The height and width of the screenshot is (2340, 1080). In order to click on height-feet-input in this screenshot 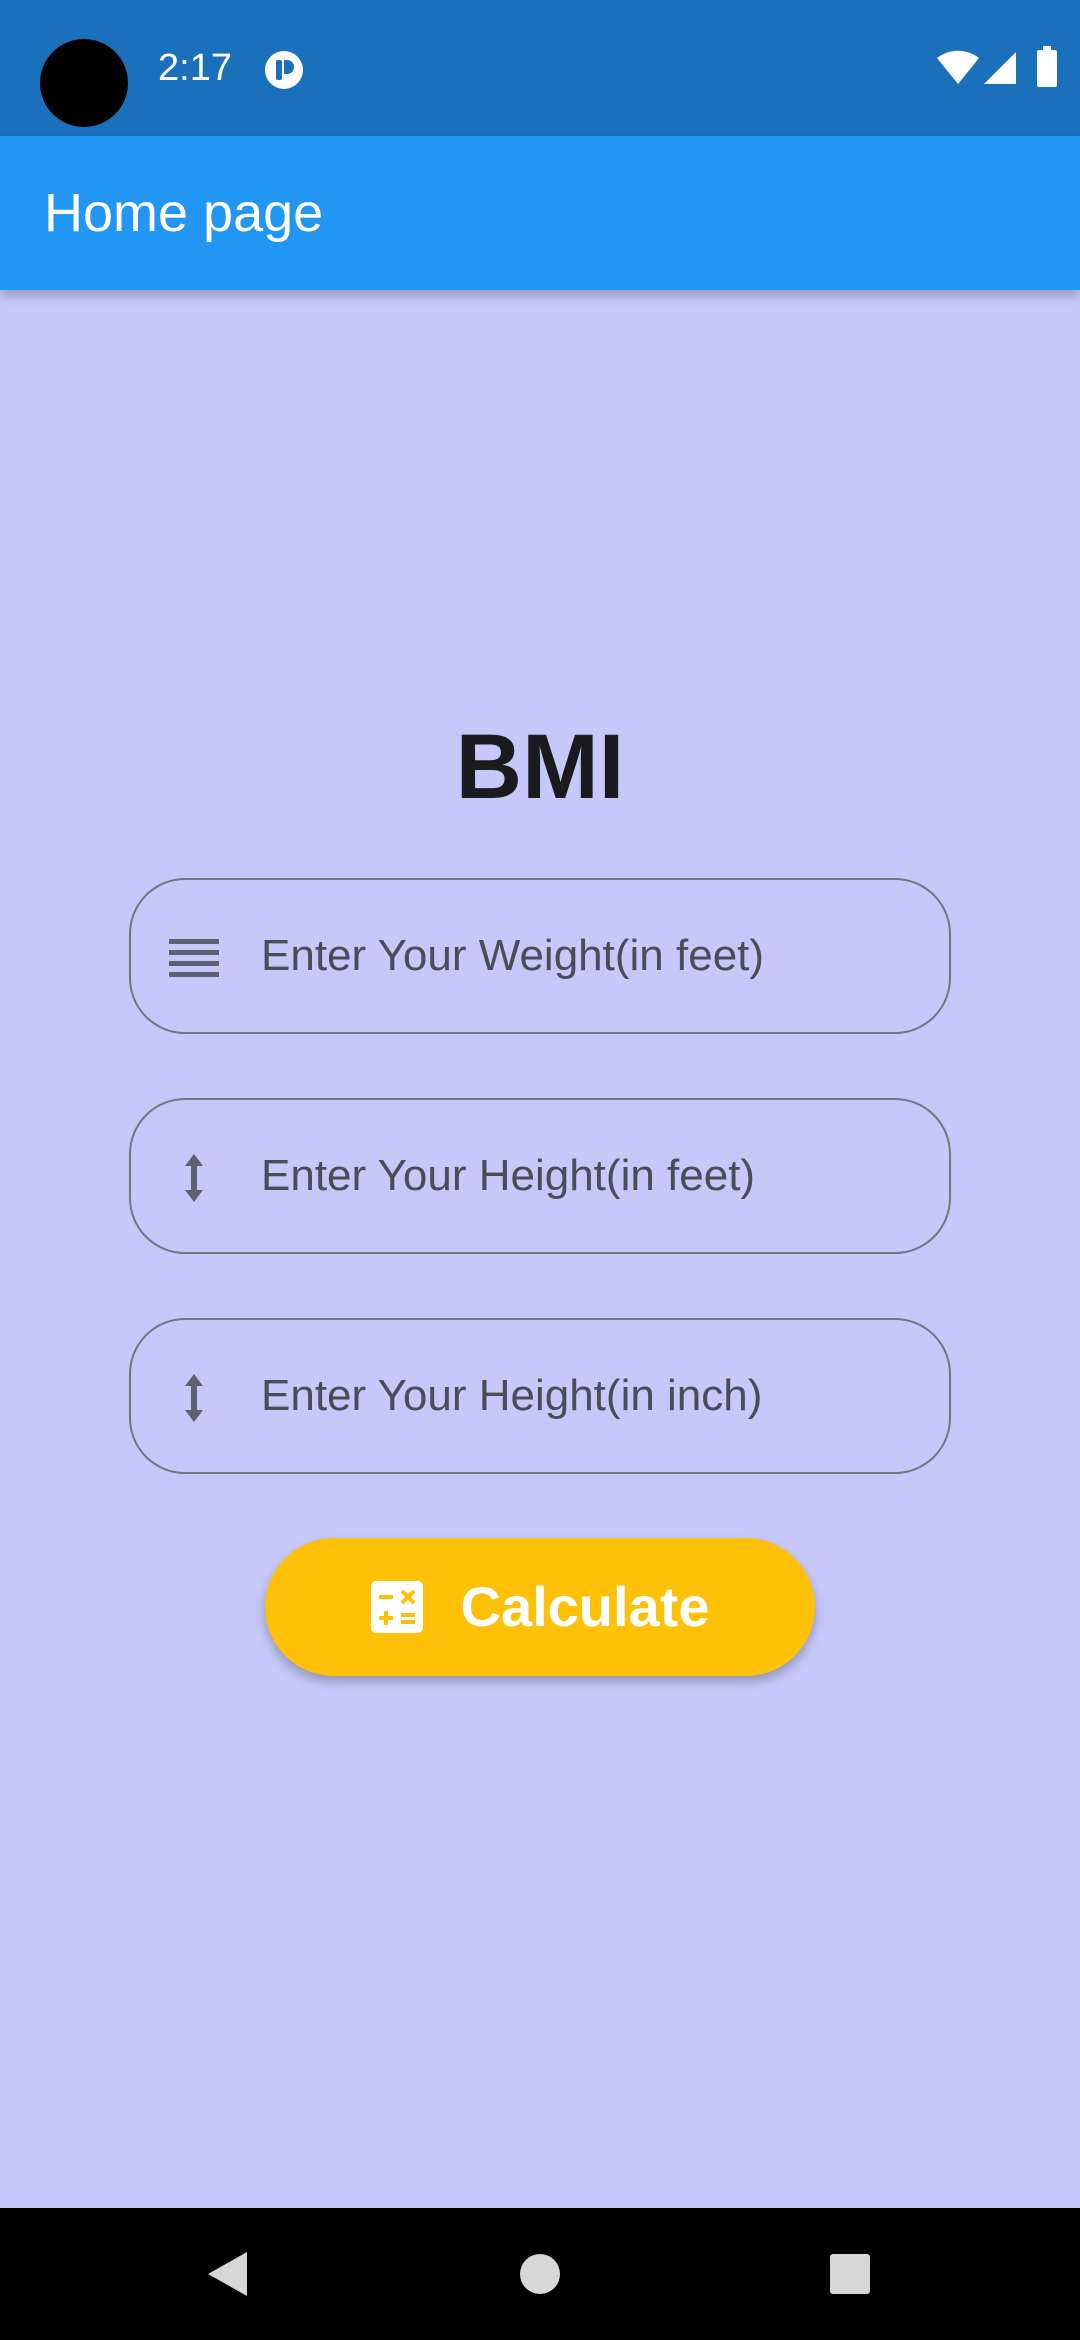, I will do `click(591, 1176)`.